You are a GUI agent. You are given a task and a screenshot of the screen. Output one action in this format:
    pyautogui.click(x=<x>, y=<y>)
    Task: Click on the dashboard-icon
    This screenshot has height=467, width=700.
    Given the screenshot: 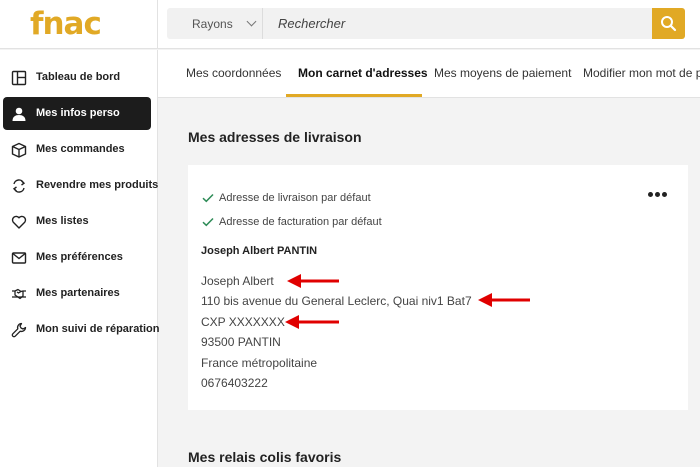 What is the action you would take?
    pyautogui.click(x=19, y=78)
    